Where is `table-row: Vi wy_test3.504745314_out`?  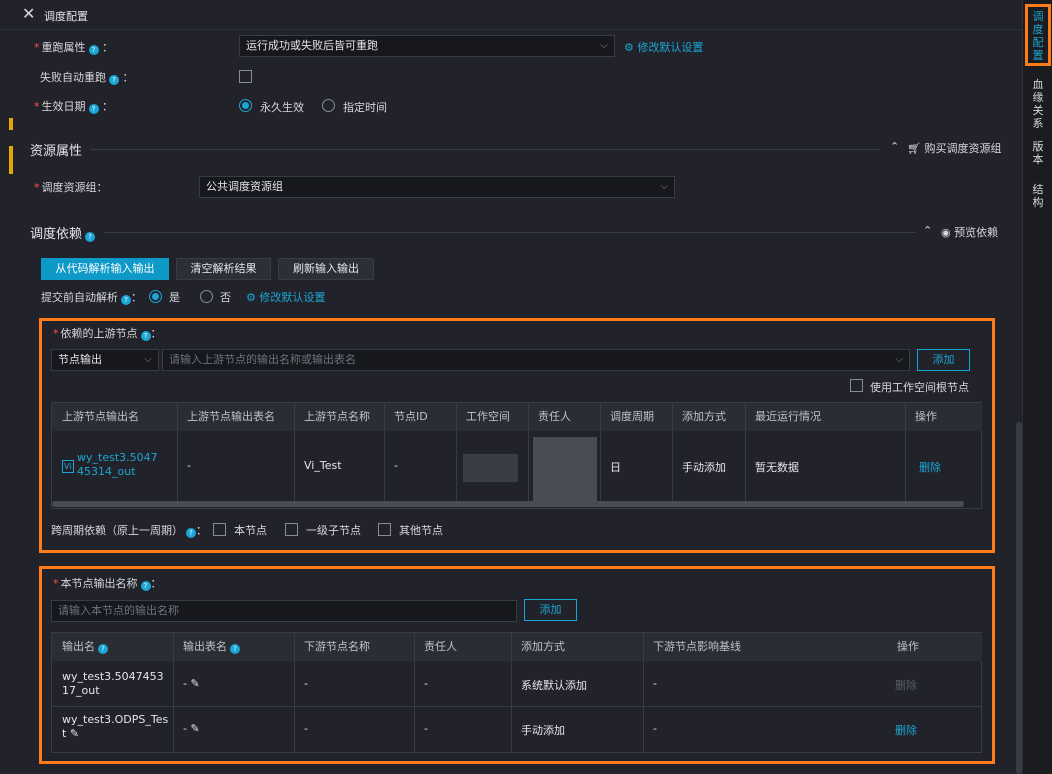 table-row: Vi wy_test3.504745314_out is located at coordinates (114, 465).